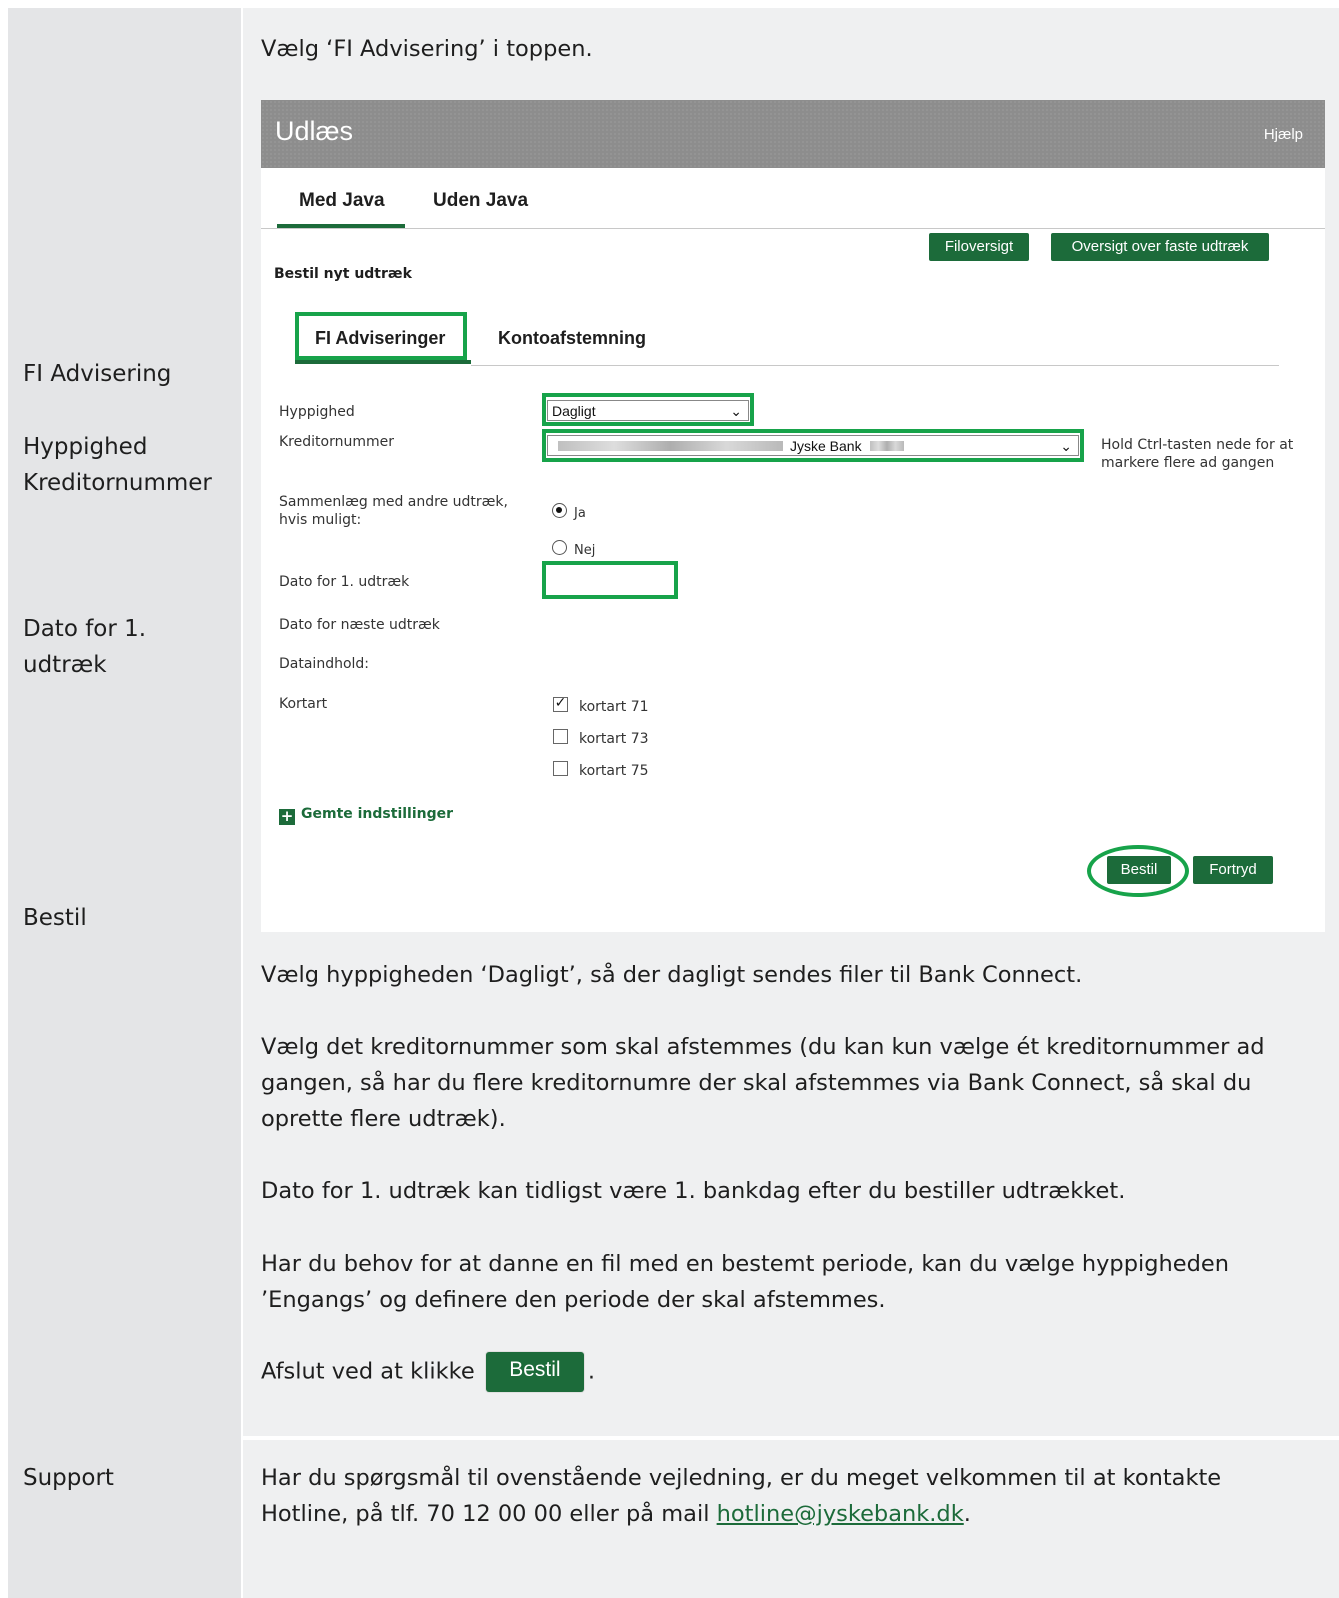  I want to click on kortart-71-checkbox: ✓, so click(560, 704).